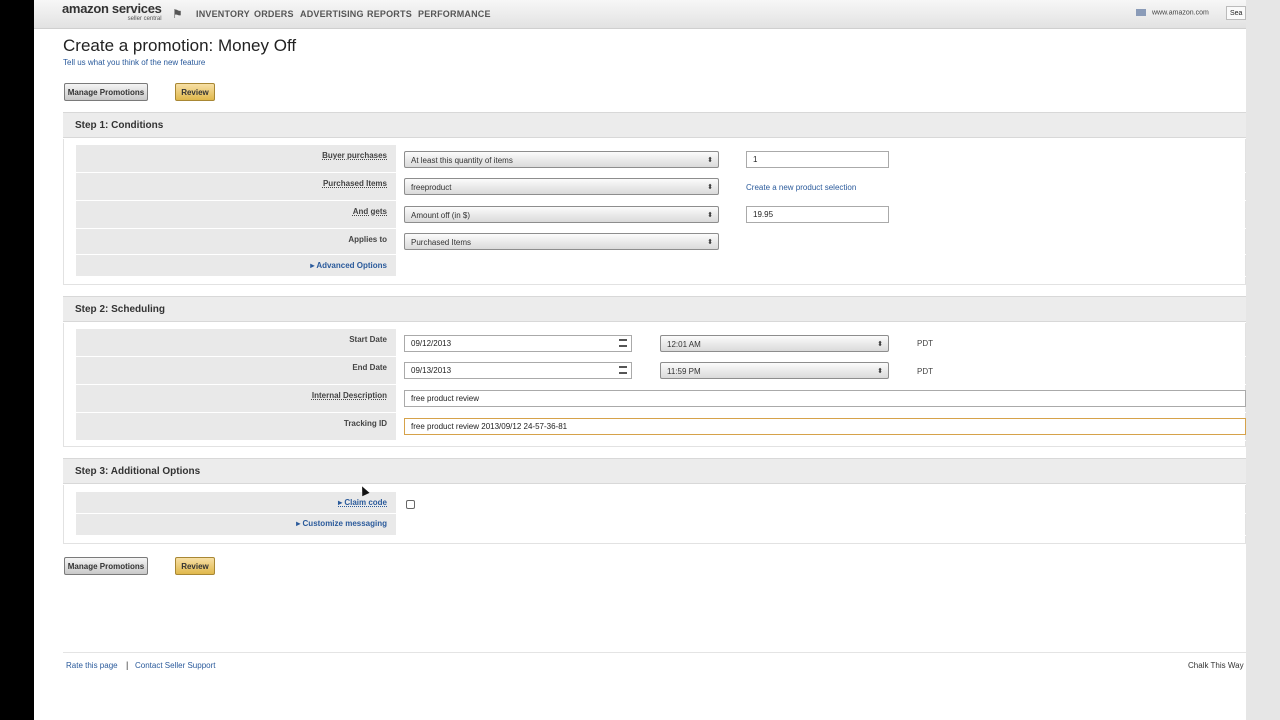 This screenshot has height=720, width=1280. Describe the element at coordinates (236, 426) in the screenshot. I see `tracking-id-label: Tracking ID` at that location.